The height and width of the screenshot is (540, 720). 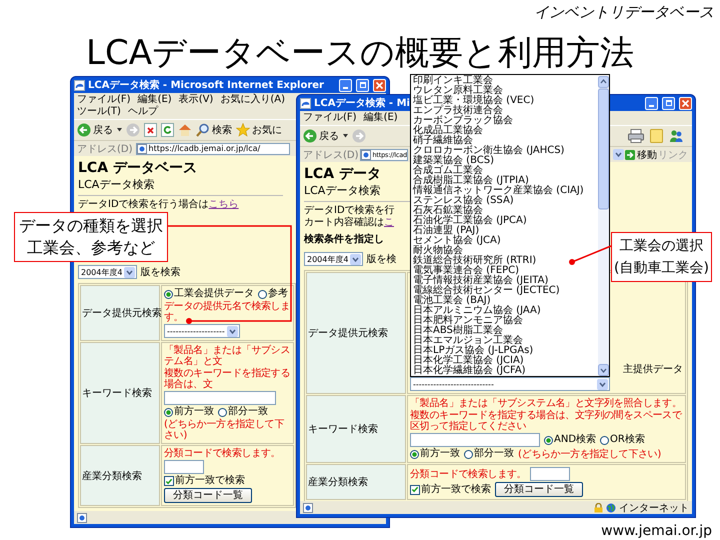 I want to click on window-title: LCAデータ検索 - Microsoft Internet Explorer, so click(x=206, y=85).